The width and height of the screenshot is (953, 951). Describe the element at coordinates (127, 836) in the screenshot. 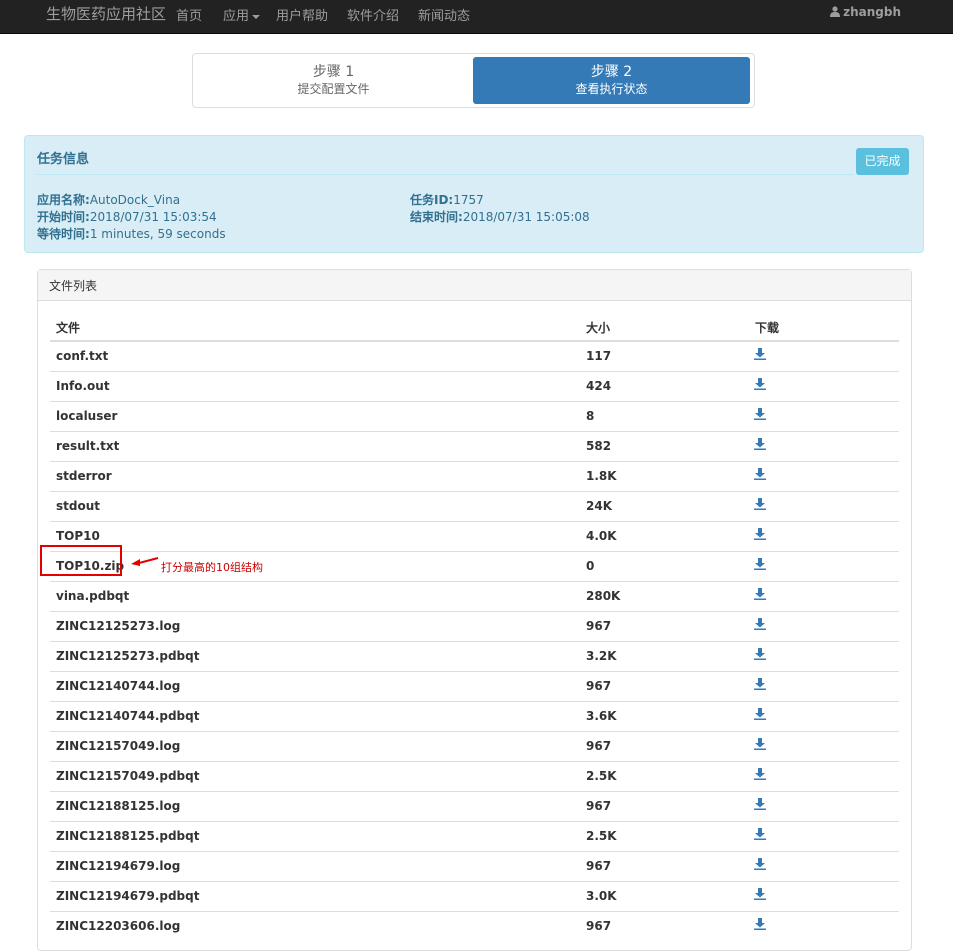

I see `file-name: ZINC12188125.pdbqt` at that location.